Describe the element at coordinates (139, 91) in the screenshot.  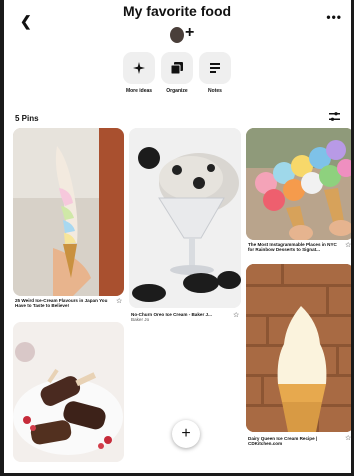
I see `more-ideas-label: More ideas` at that location.